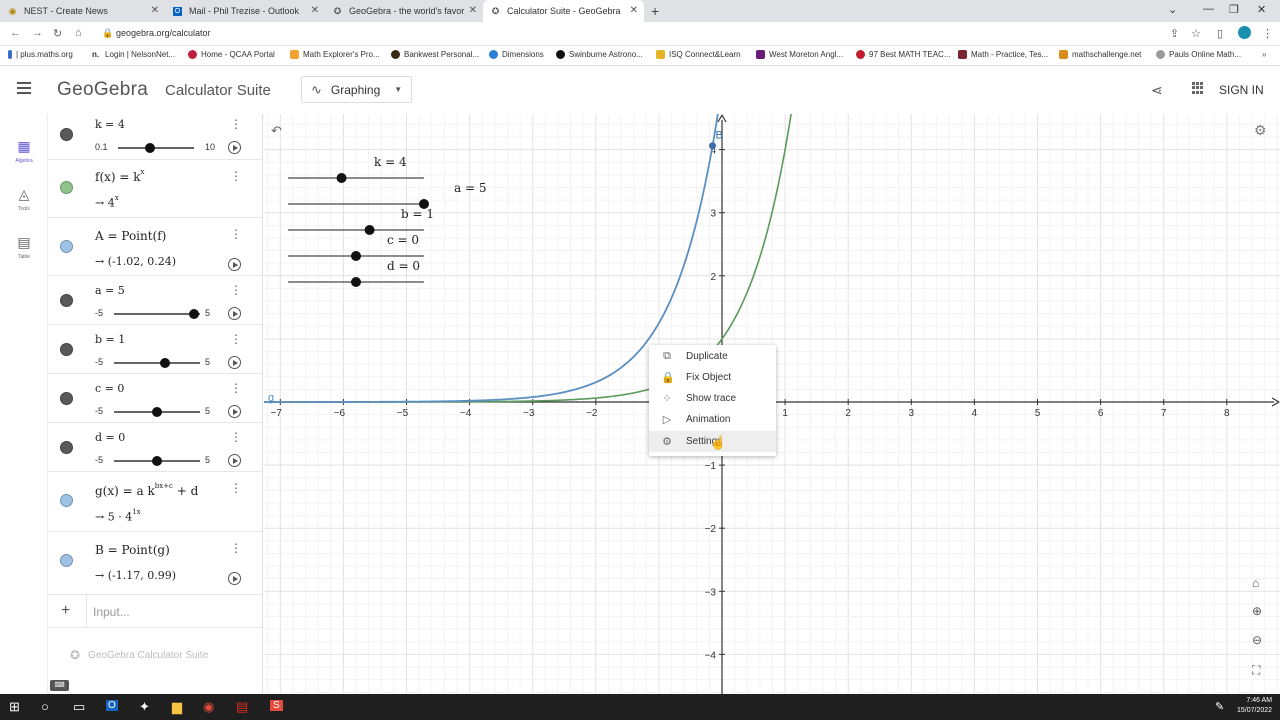 The image size is (1280, 720). I want to click on browser-menu-icon: ⋮, so click(1267, 33).